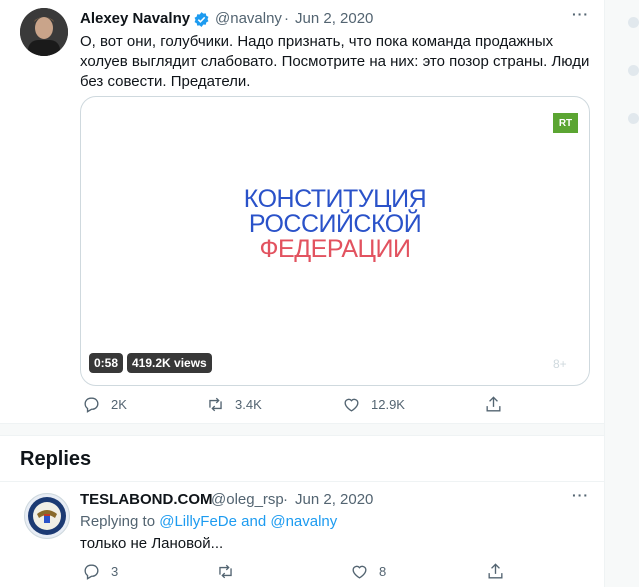 The height and width of the screenshot is (587, 639). Describe the element at coordinates (119, 404) in the screenshot. I see `reply-count: 2K` at that location.